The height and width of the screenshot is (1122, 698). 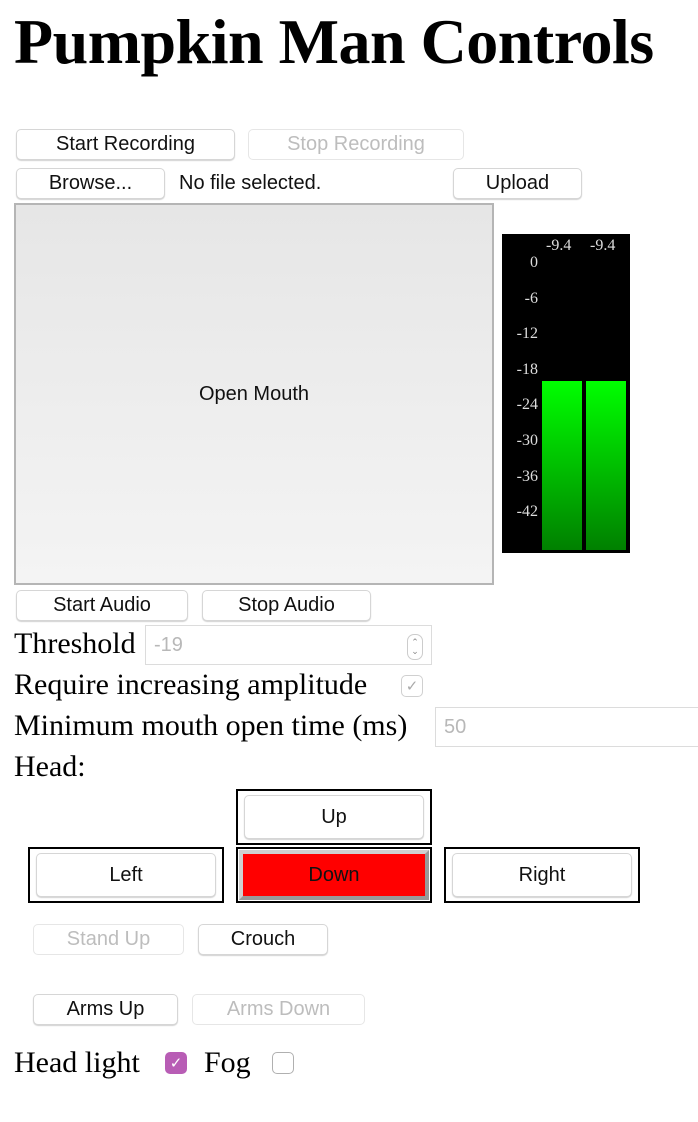 What do you see at coordinates (108, 939) in the screenshot?
I see `stand-up-button: Stand Up` at bounding box center [108, 939].